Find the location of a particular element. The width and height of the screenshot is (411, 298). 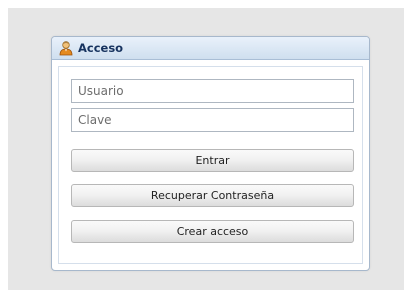

username-input is located at coordinates (212, 91).